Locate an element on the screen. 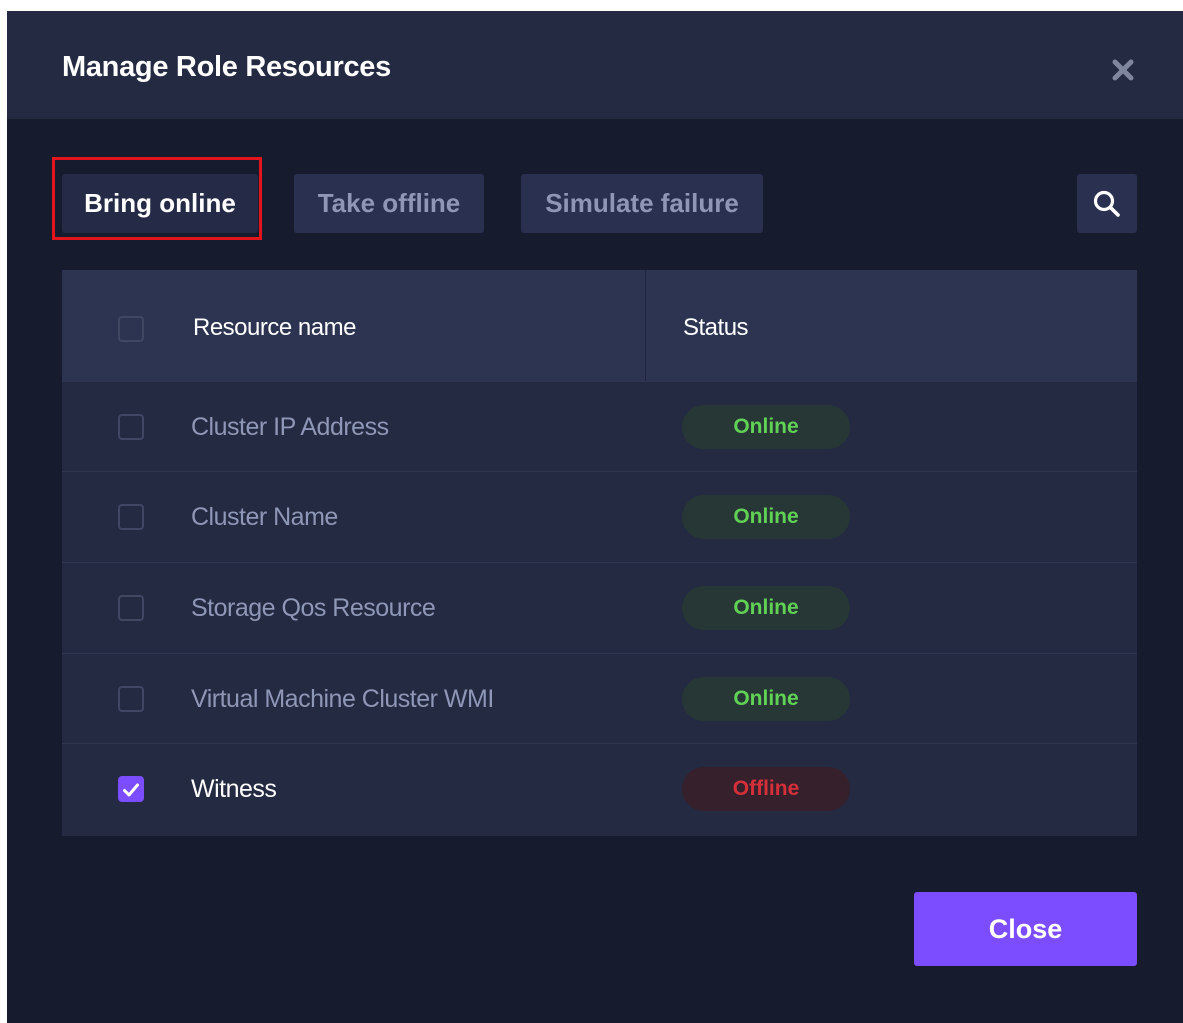 The image size is (1183, 1023). column-header-status: Status is located at coordinates (716, 328).